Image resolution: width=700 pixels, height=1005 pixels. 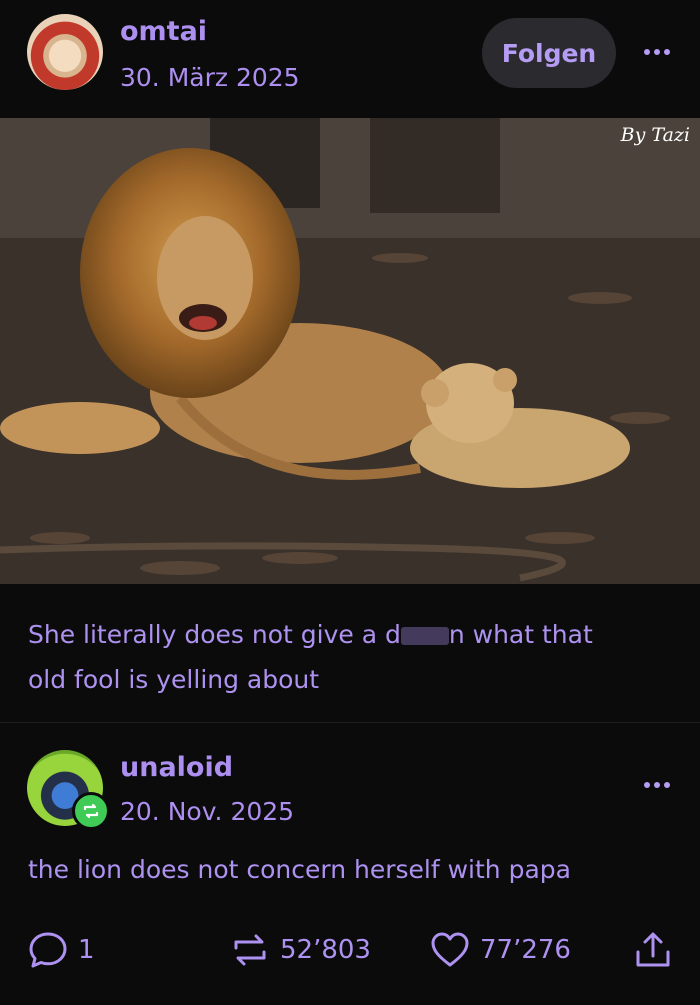 What do you see at coordinates (48, 950) in the screenshot?
I see `comment-icon` at bounding box center [48, 950].